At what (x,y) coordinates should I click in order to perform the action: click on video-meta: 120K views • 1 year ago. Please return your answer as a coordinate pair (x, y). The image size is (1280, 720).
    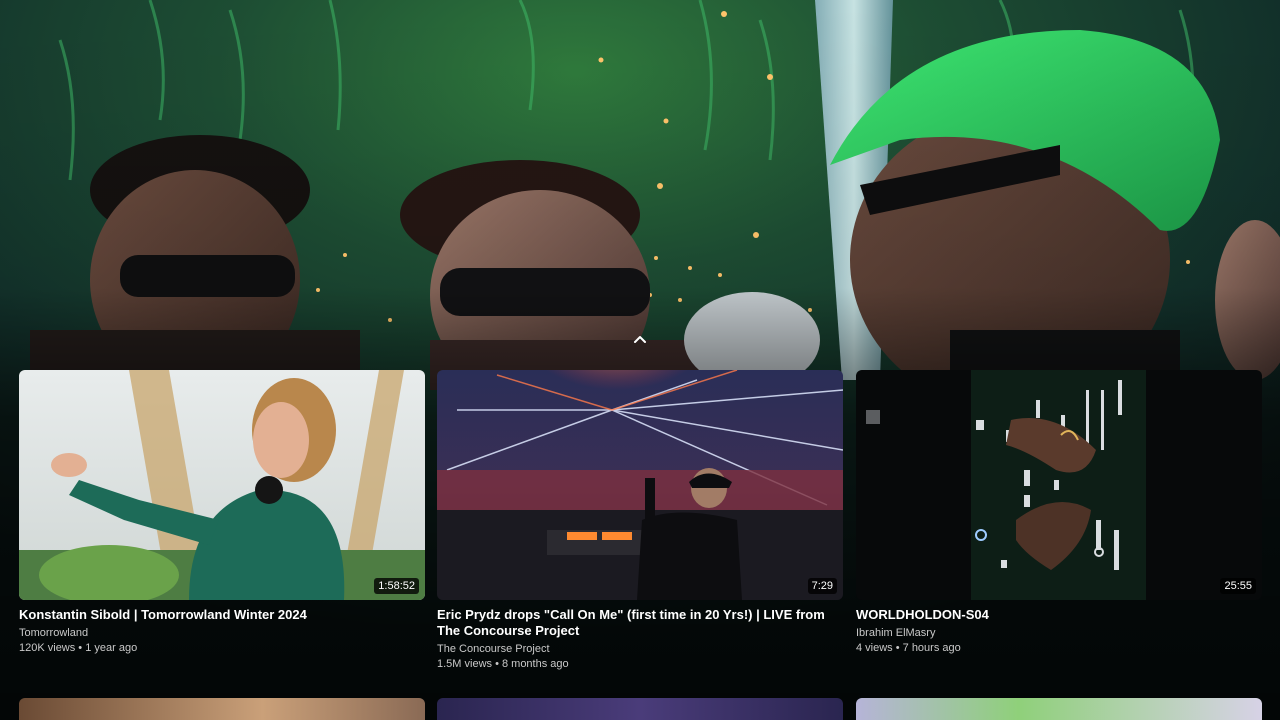
    Looking at the image, I should click on (78, 648).